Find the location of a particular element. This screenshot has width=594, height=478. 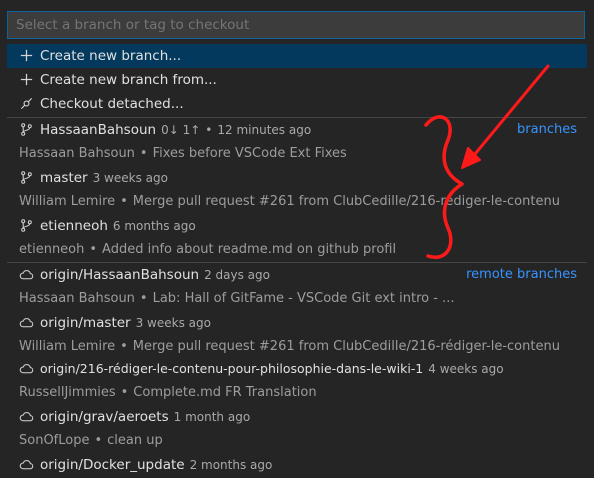

branch-name: origin/master is located at coordinates (85, 323).